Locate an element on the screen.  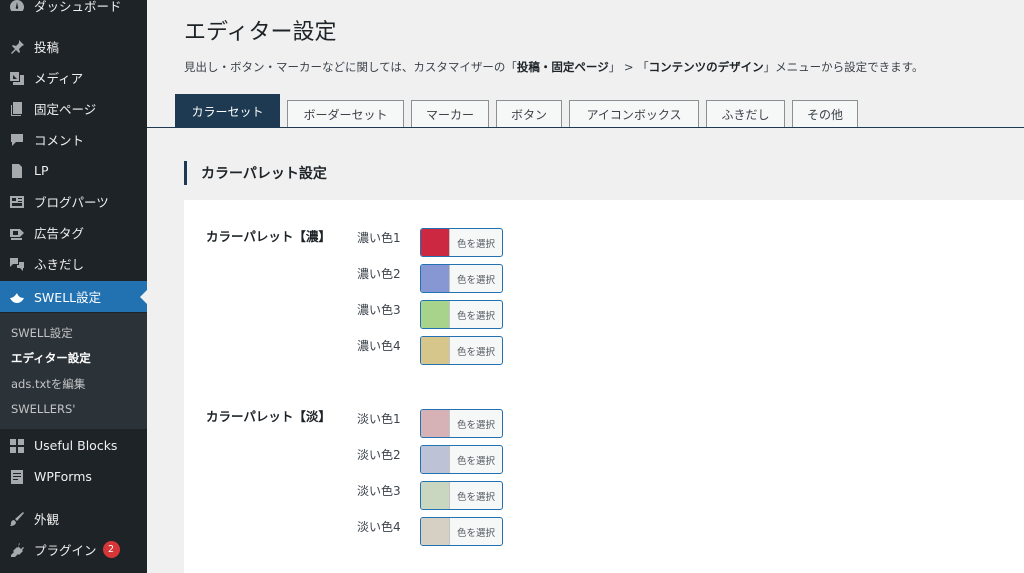
swell-icon is located at coordinates (17, 297).